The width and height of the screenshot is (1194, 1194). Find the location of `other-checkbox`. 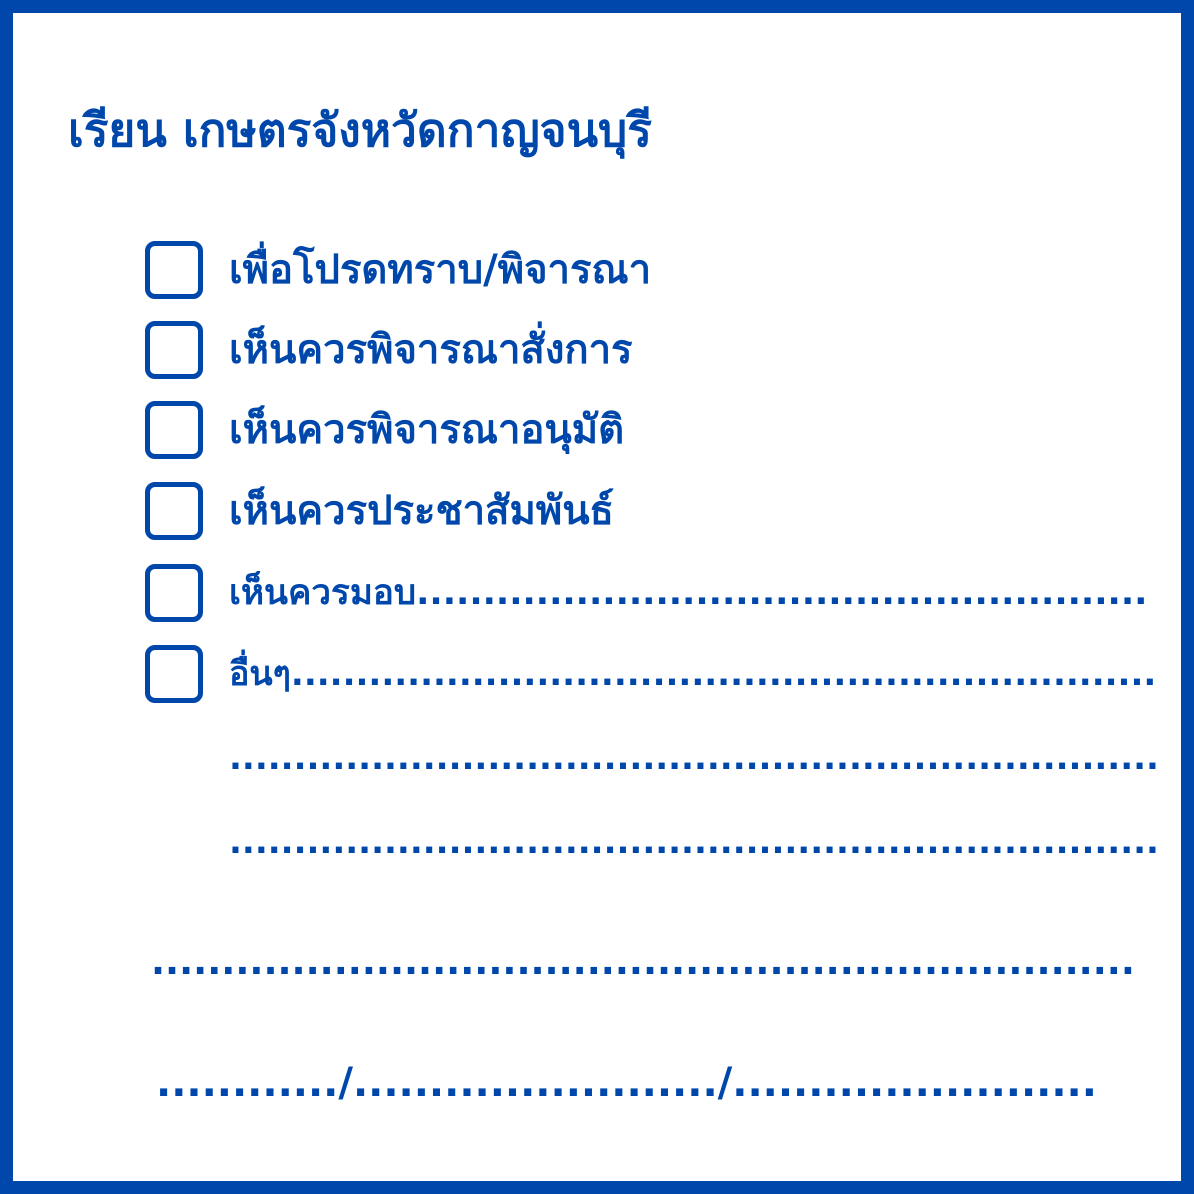

other-checkbox is located at coordinates (174, 674).